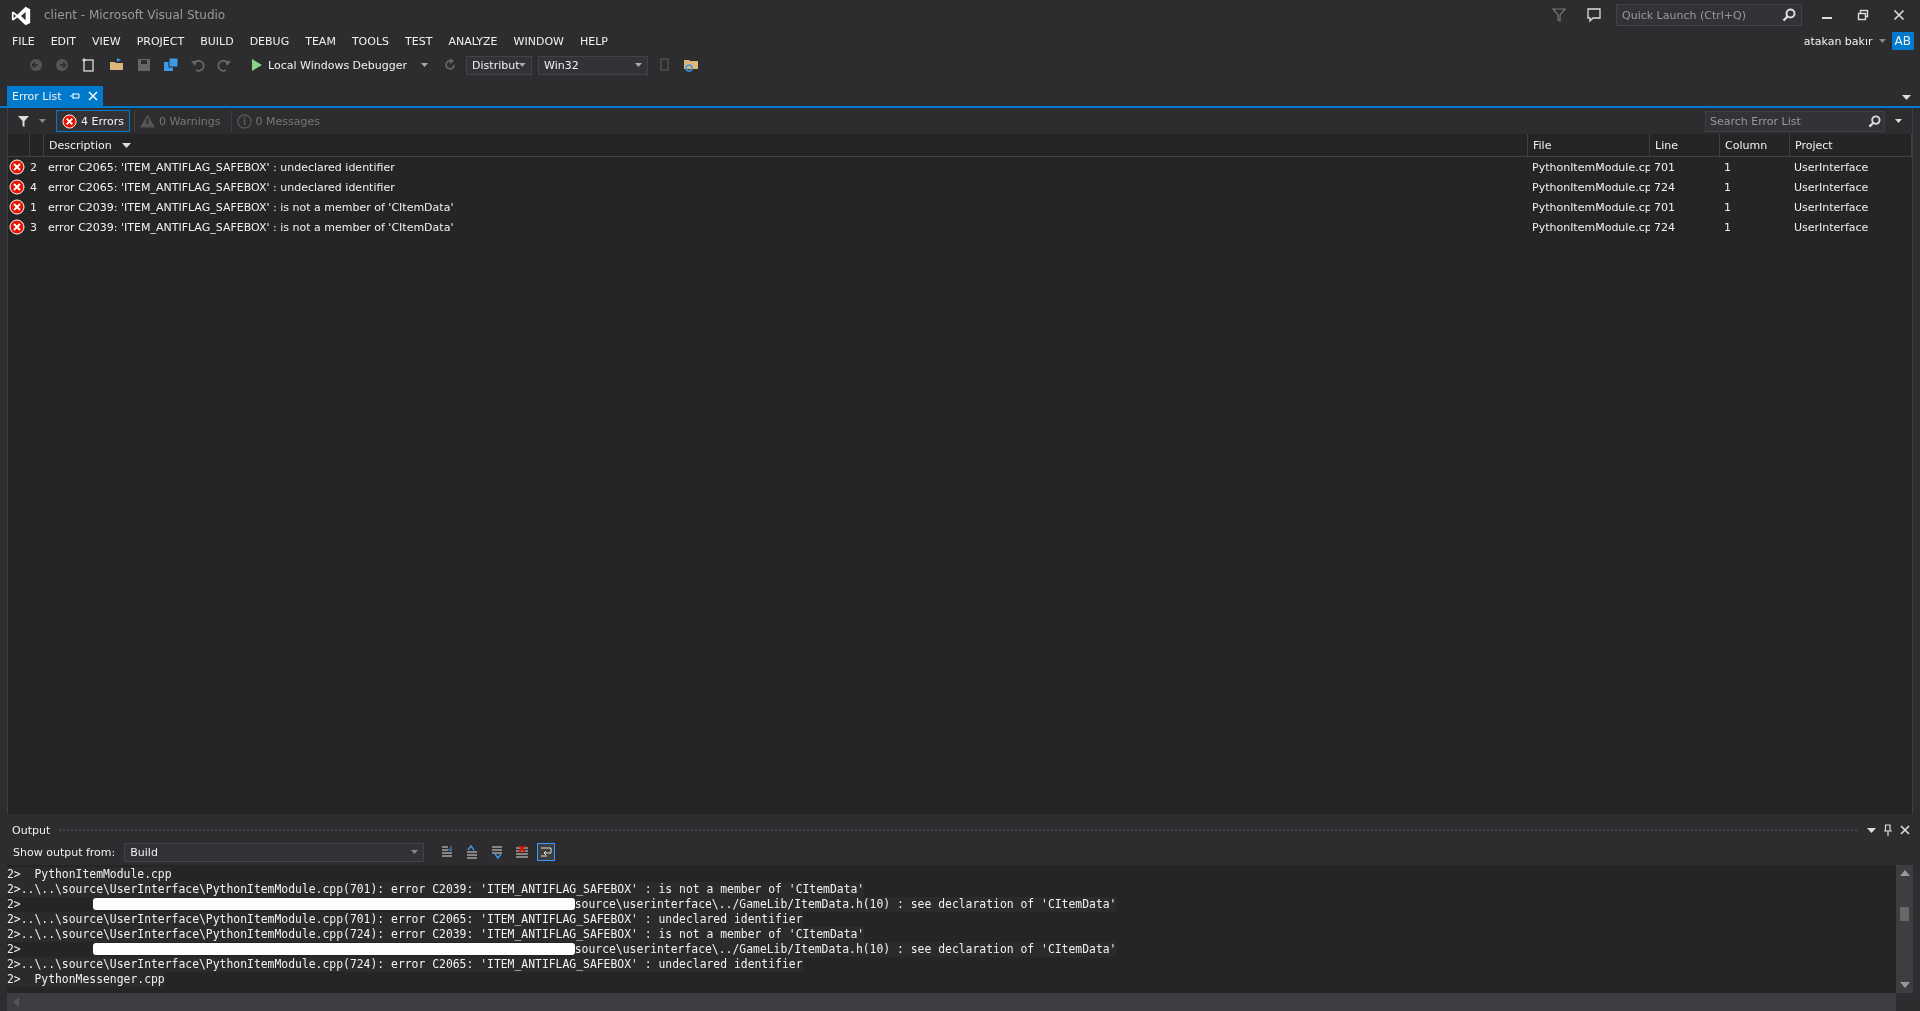 The image size is (1920, 1011). Describe the element at coordinates (1902, 41) in the screenshot. I see `user-avatar: AB` at that location.